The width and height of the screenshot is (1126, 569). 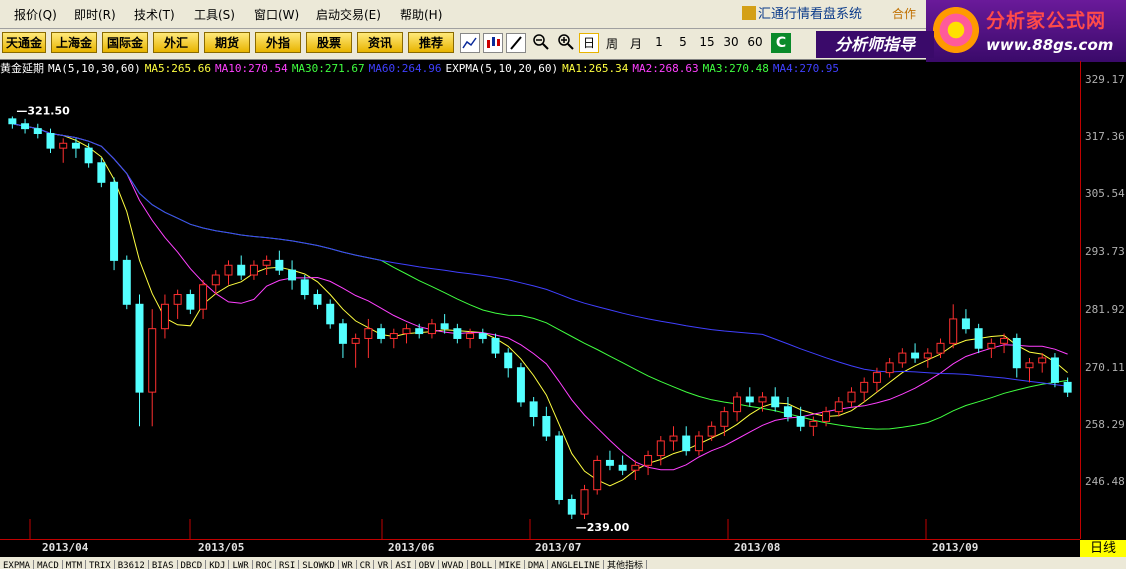 I want to click on indicator-tab: DMA, so click(x=537, y=564).